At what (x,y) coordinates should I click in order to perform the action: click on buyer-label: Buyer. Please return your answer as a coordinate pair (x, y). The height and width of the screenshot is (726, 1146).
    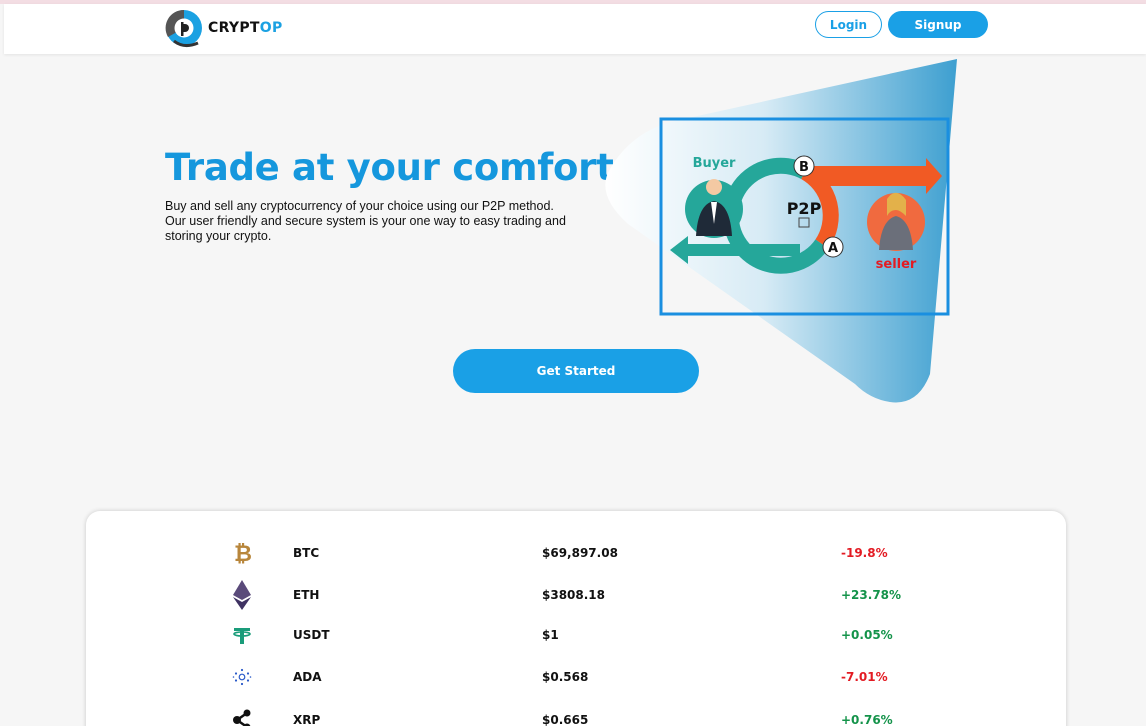
    Looking at the image, I should click on (714, 163).